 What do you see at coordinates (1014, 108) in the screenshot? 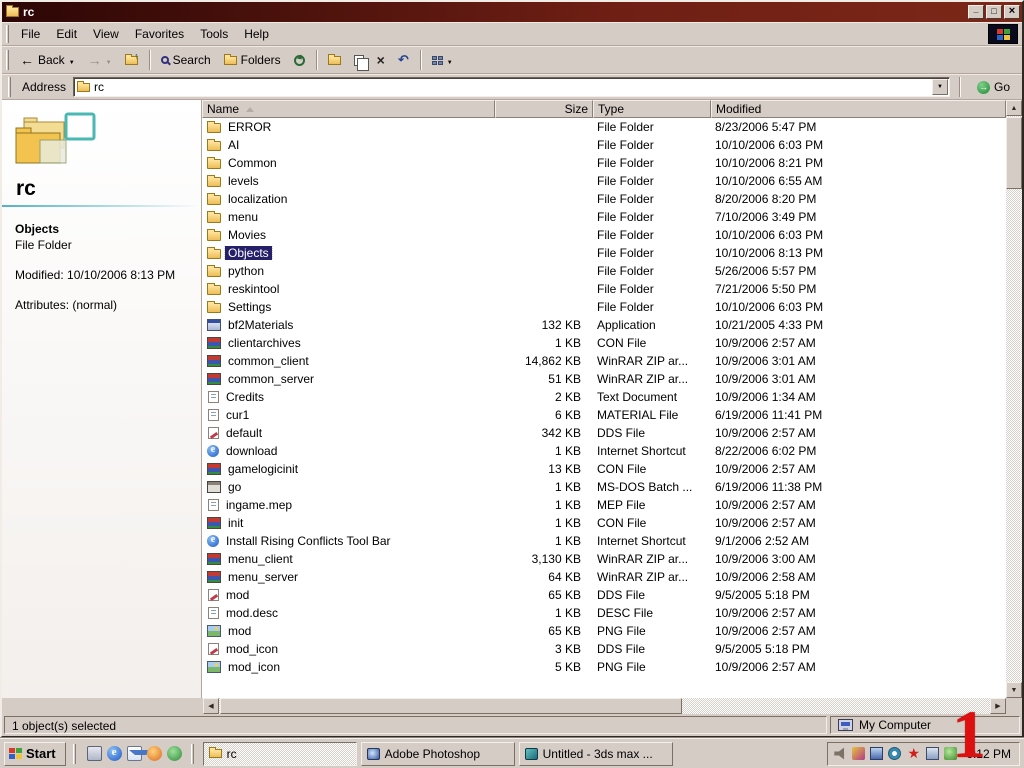
I see `scroll-up-button` at bounding box center [1014, 108].